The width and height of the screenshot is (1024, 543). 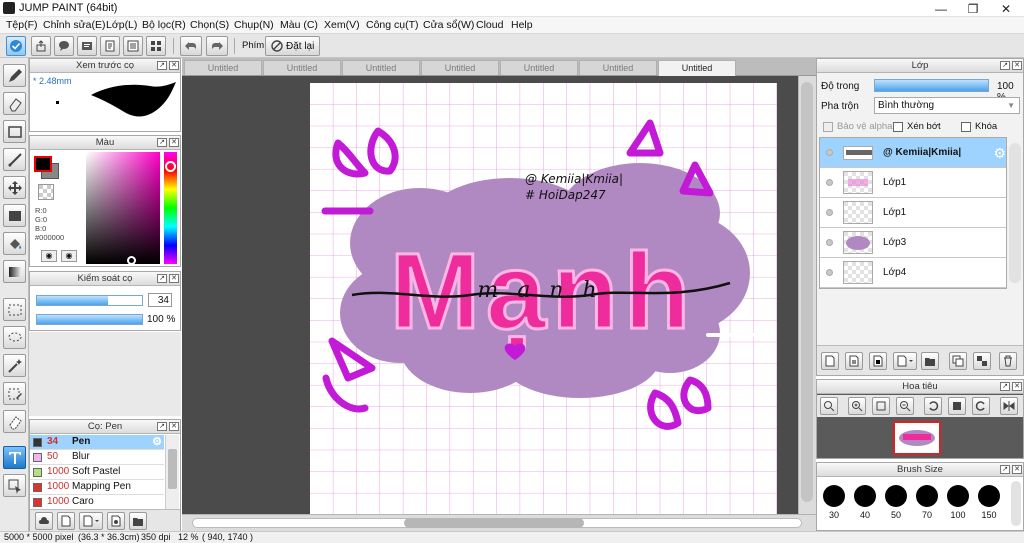 I want to click on redo-icon, so click(x=217, y=46).